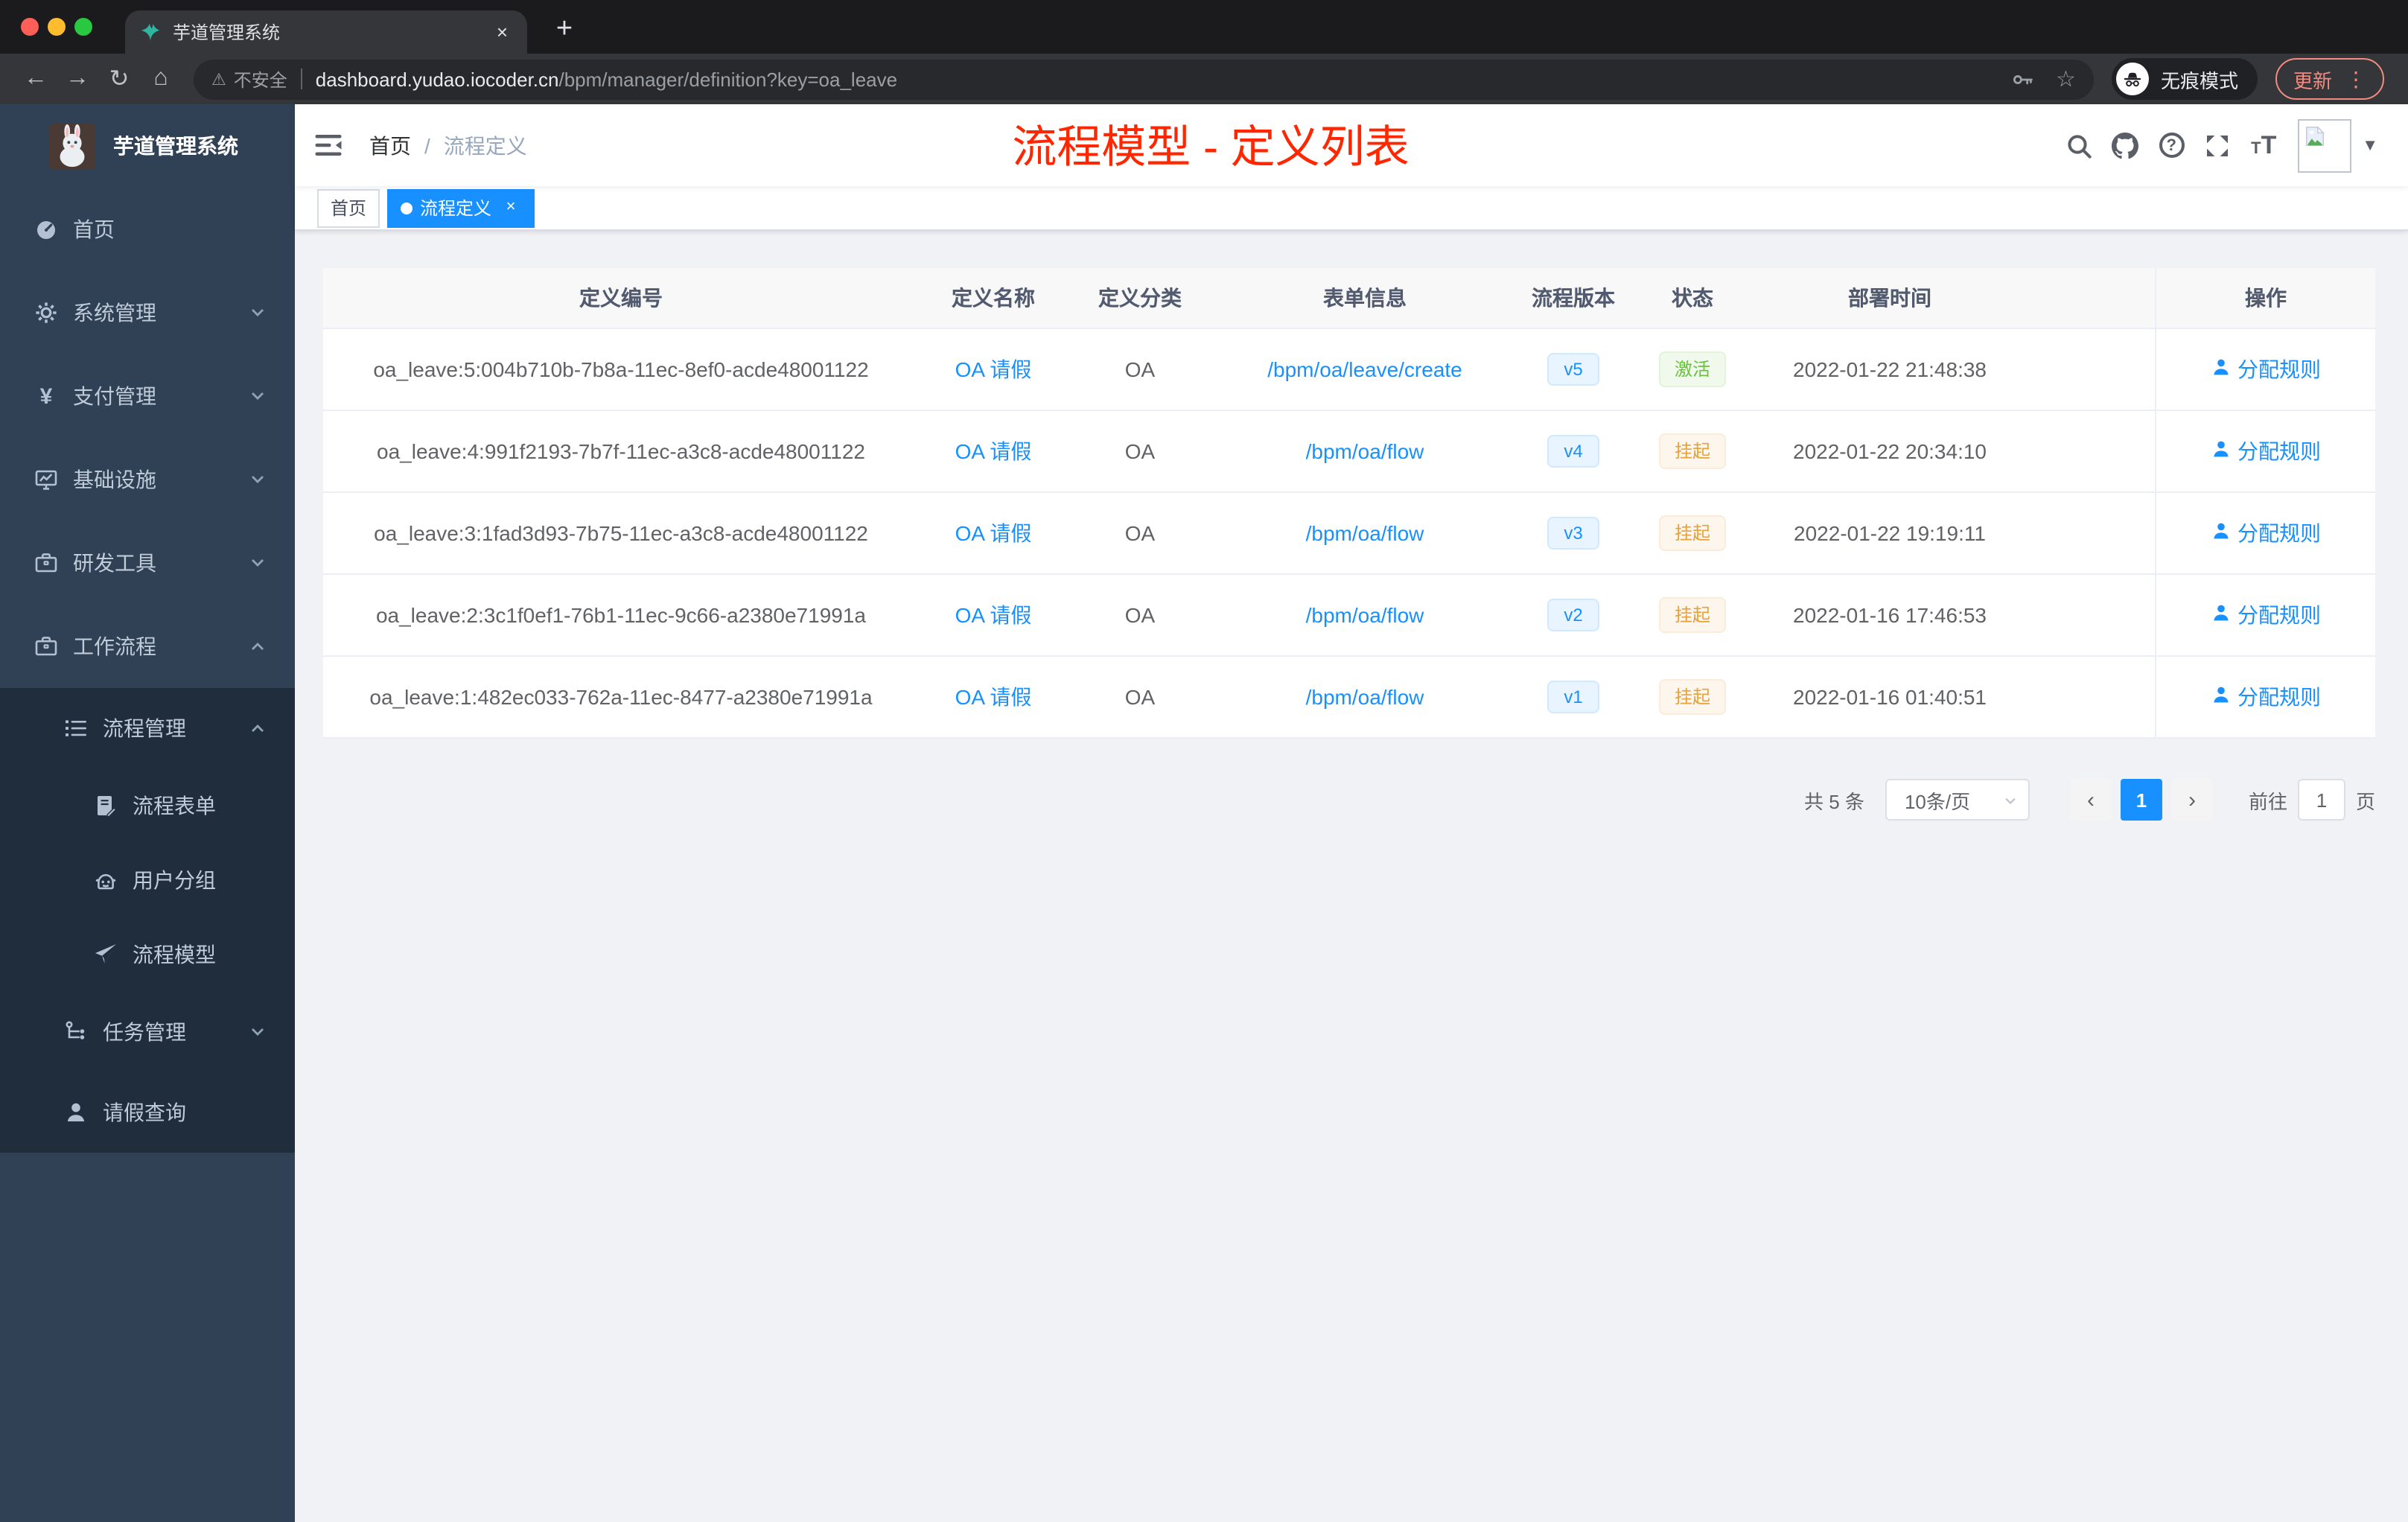 The width and height of the screenshot is (2408, 1522). I want to click on window-close-button, so click(30, 27).